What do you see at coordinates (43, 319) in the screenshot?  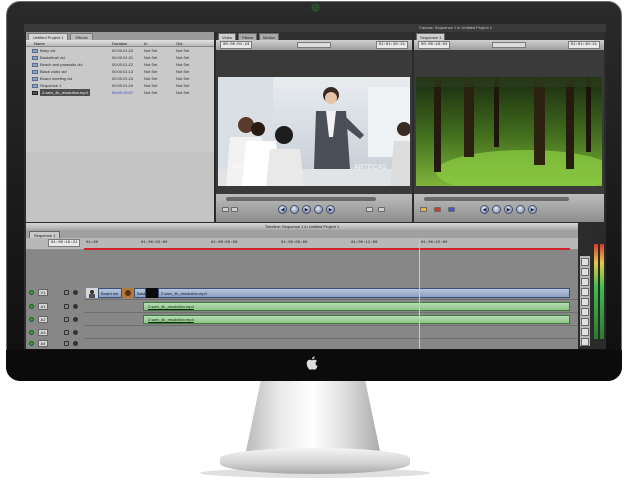 I see `track-label: A2` at bounding box center [43, 319].